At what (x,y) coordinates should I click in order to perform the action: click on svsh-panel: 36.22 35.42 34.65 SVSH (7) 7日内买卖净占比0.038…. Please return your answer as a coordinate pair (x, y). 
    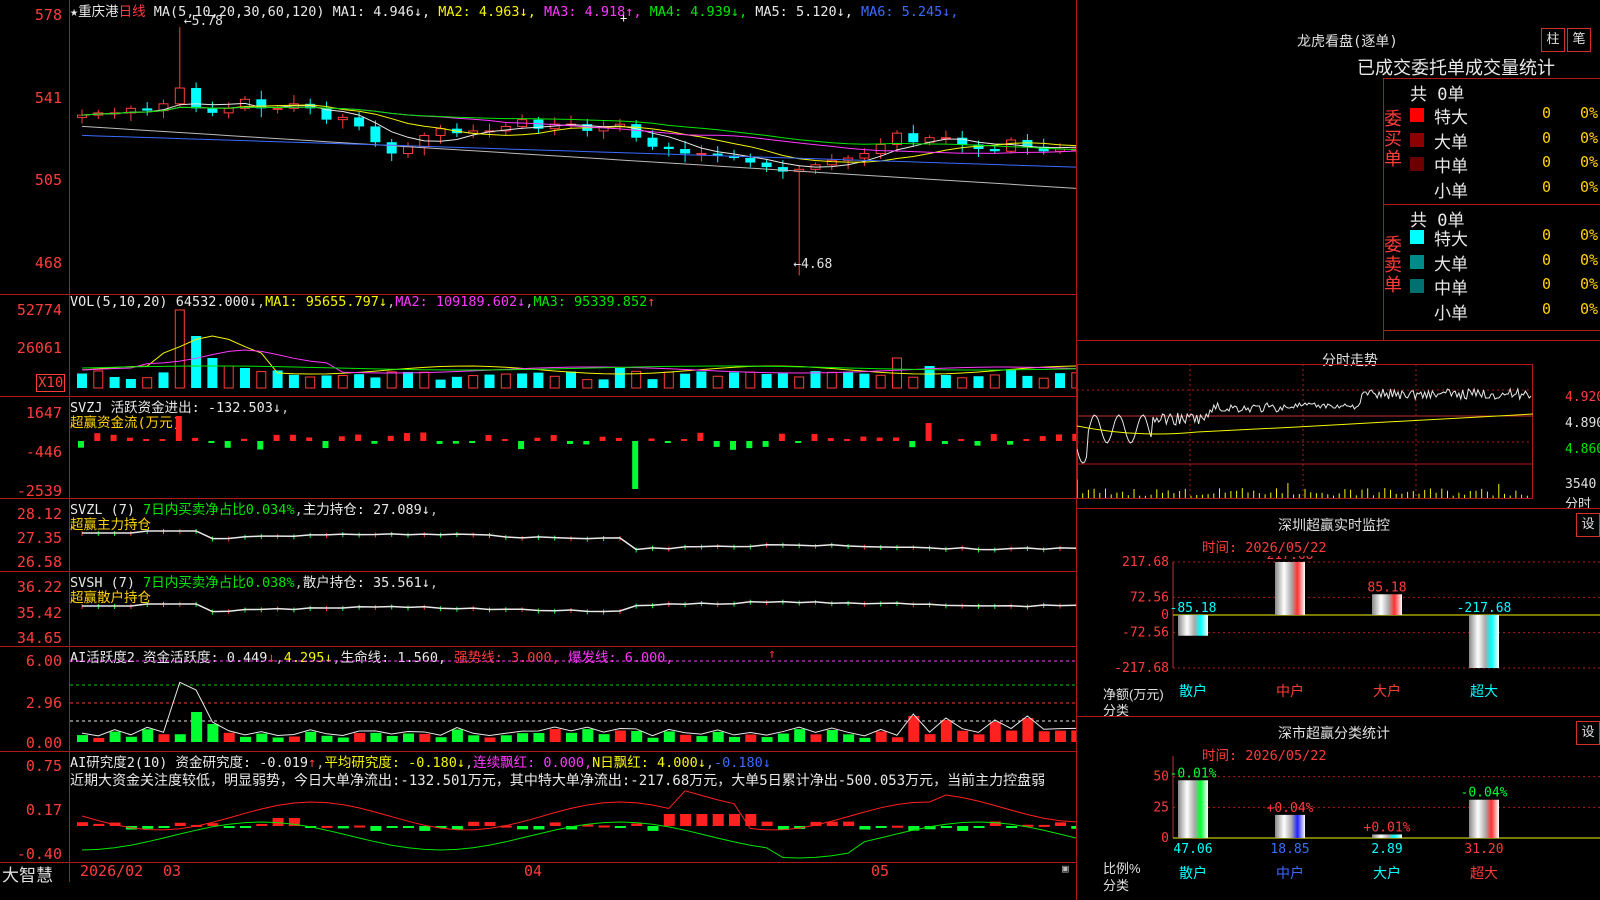
    Looking at the image, I should click on (538, 609).